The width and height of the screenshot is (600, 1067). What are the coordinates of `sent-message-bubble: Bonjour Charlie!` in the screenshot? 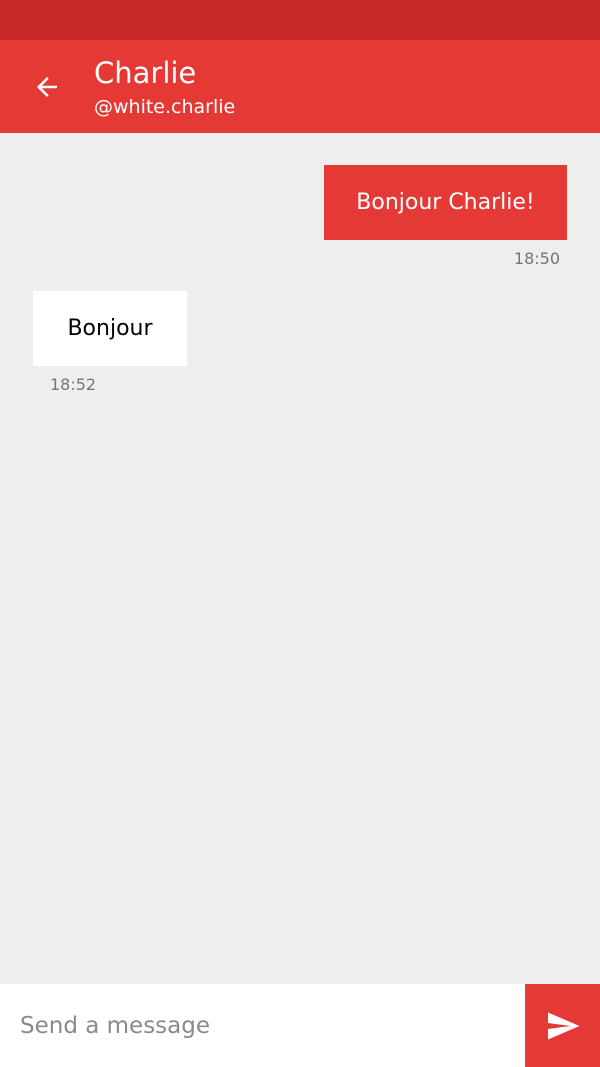 It's located at (445, 202).